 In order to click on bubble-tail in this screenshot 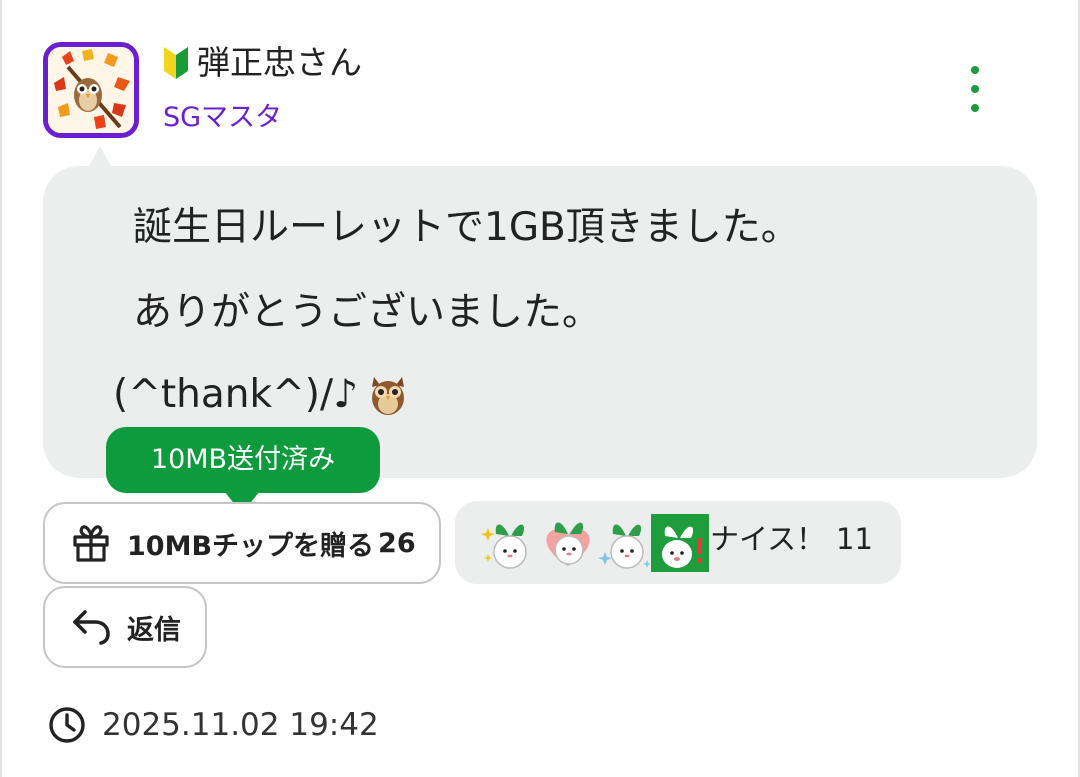, I will do `click(100, 157)`.